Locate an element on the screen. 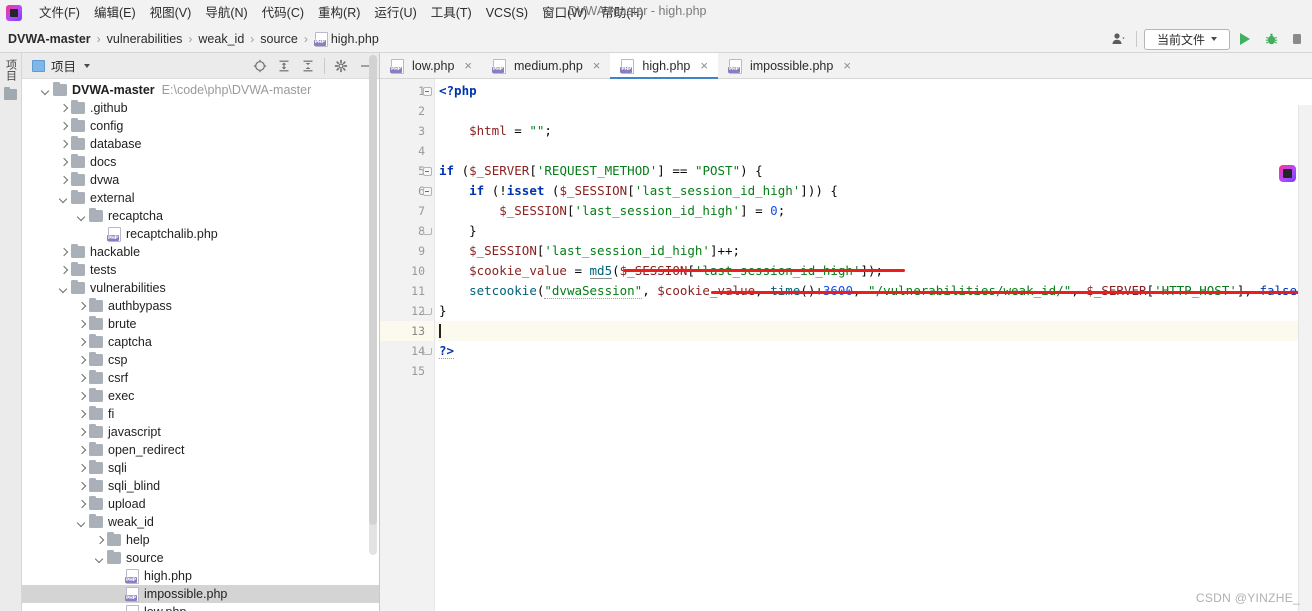 The width and height of the screenshot is (1312, 611). settings-gear-icon is located at coordinates (341, 66).